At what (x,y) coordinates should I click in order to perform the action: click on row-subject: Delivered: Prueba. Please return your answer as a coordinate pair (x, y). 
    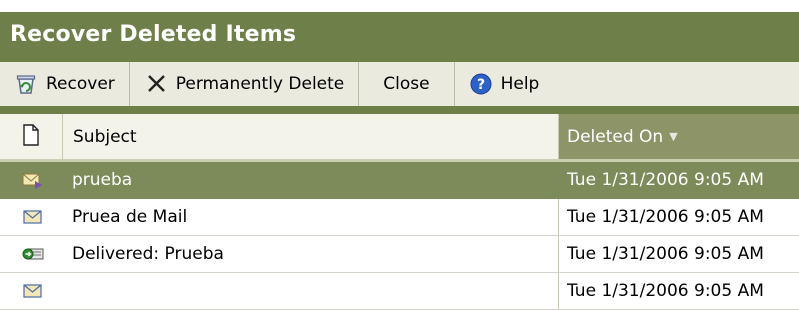
    Looking at the image, I should click on (148, 254).